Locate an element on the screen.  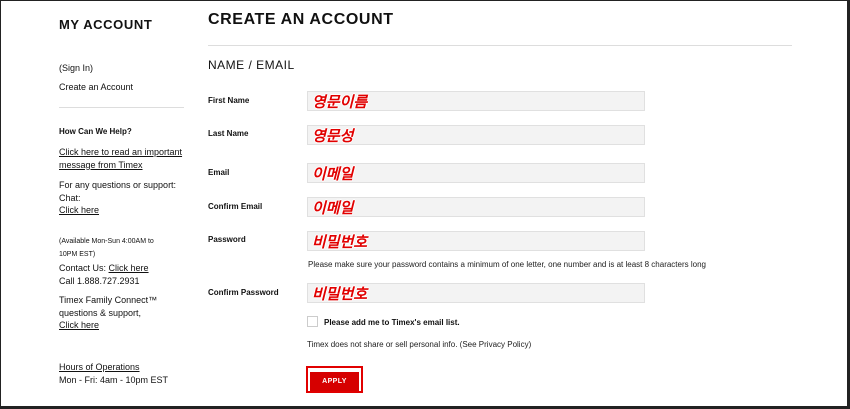
password-input is located at coordinates (476, 241).